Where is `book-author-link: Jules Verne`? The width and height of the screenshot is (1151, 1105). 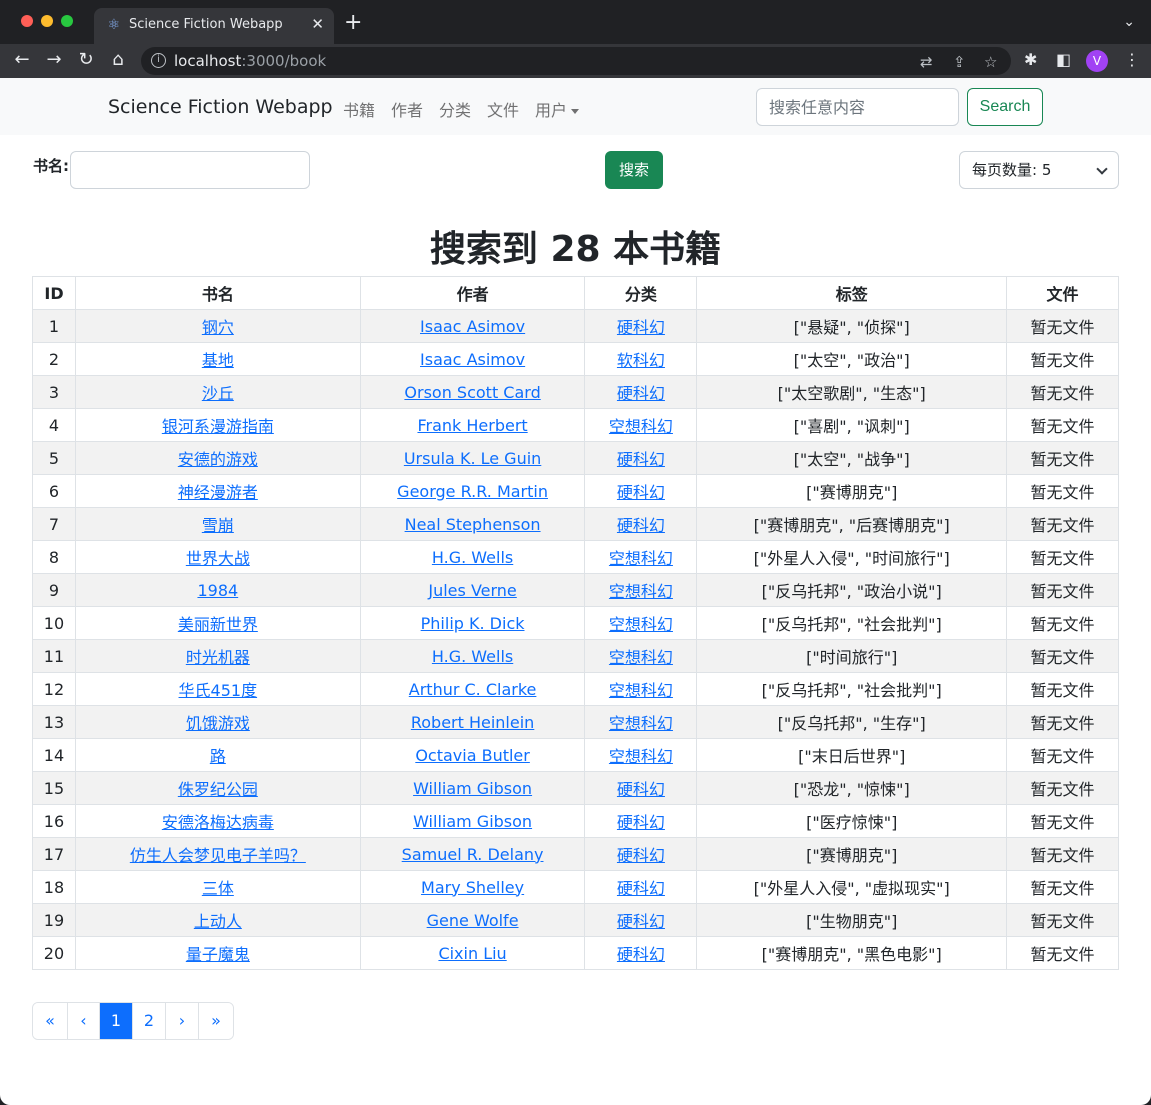
book-author-link: Jules Verne is located at coordinates (472, 590).